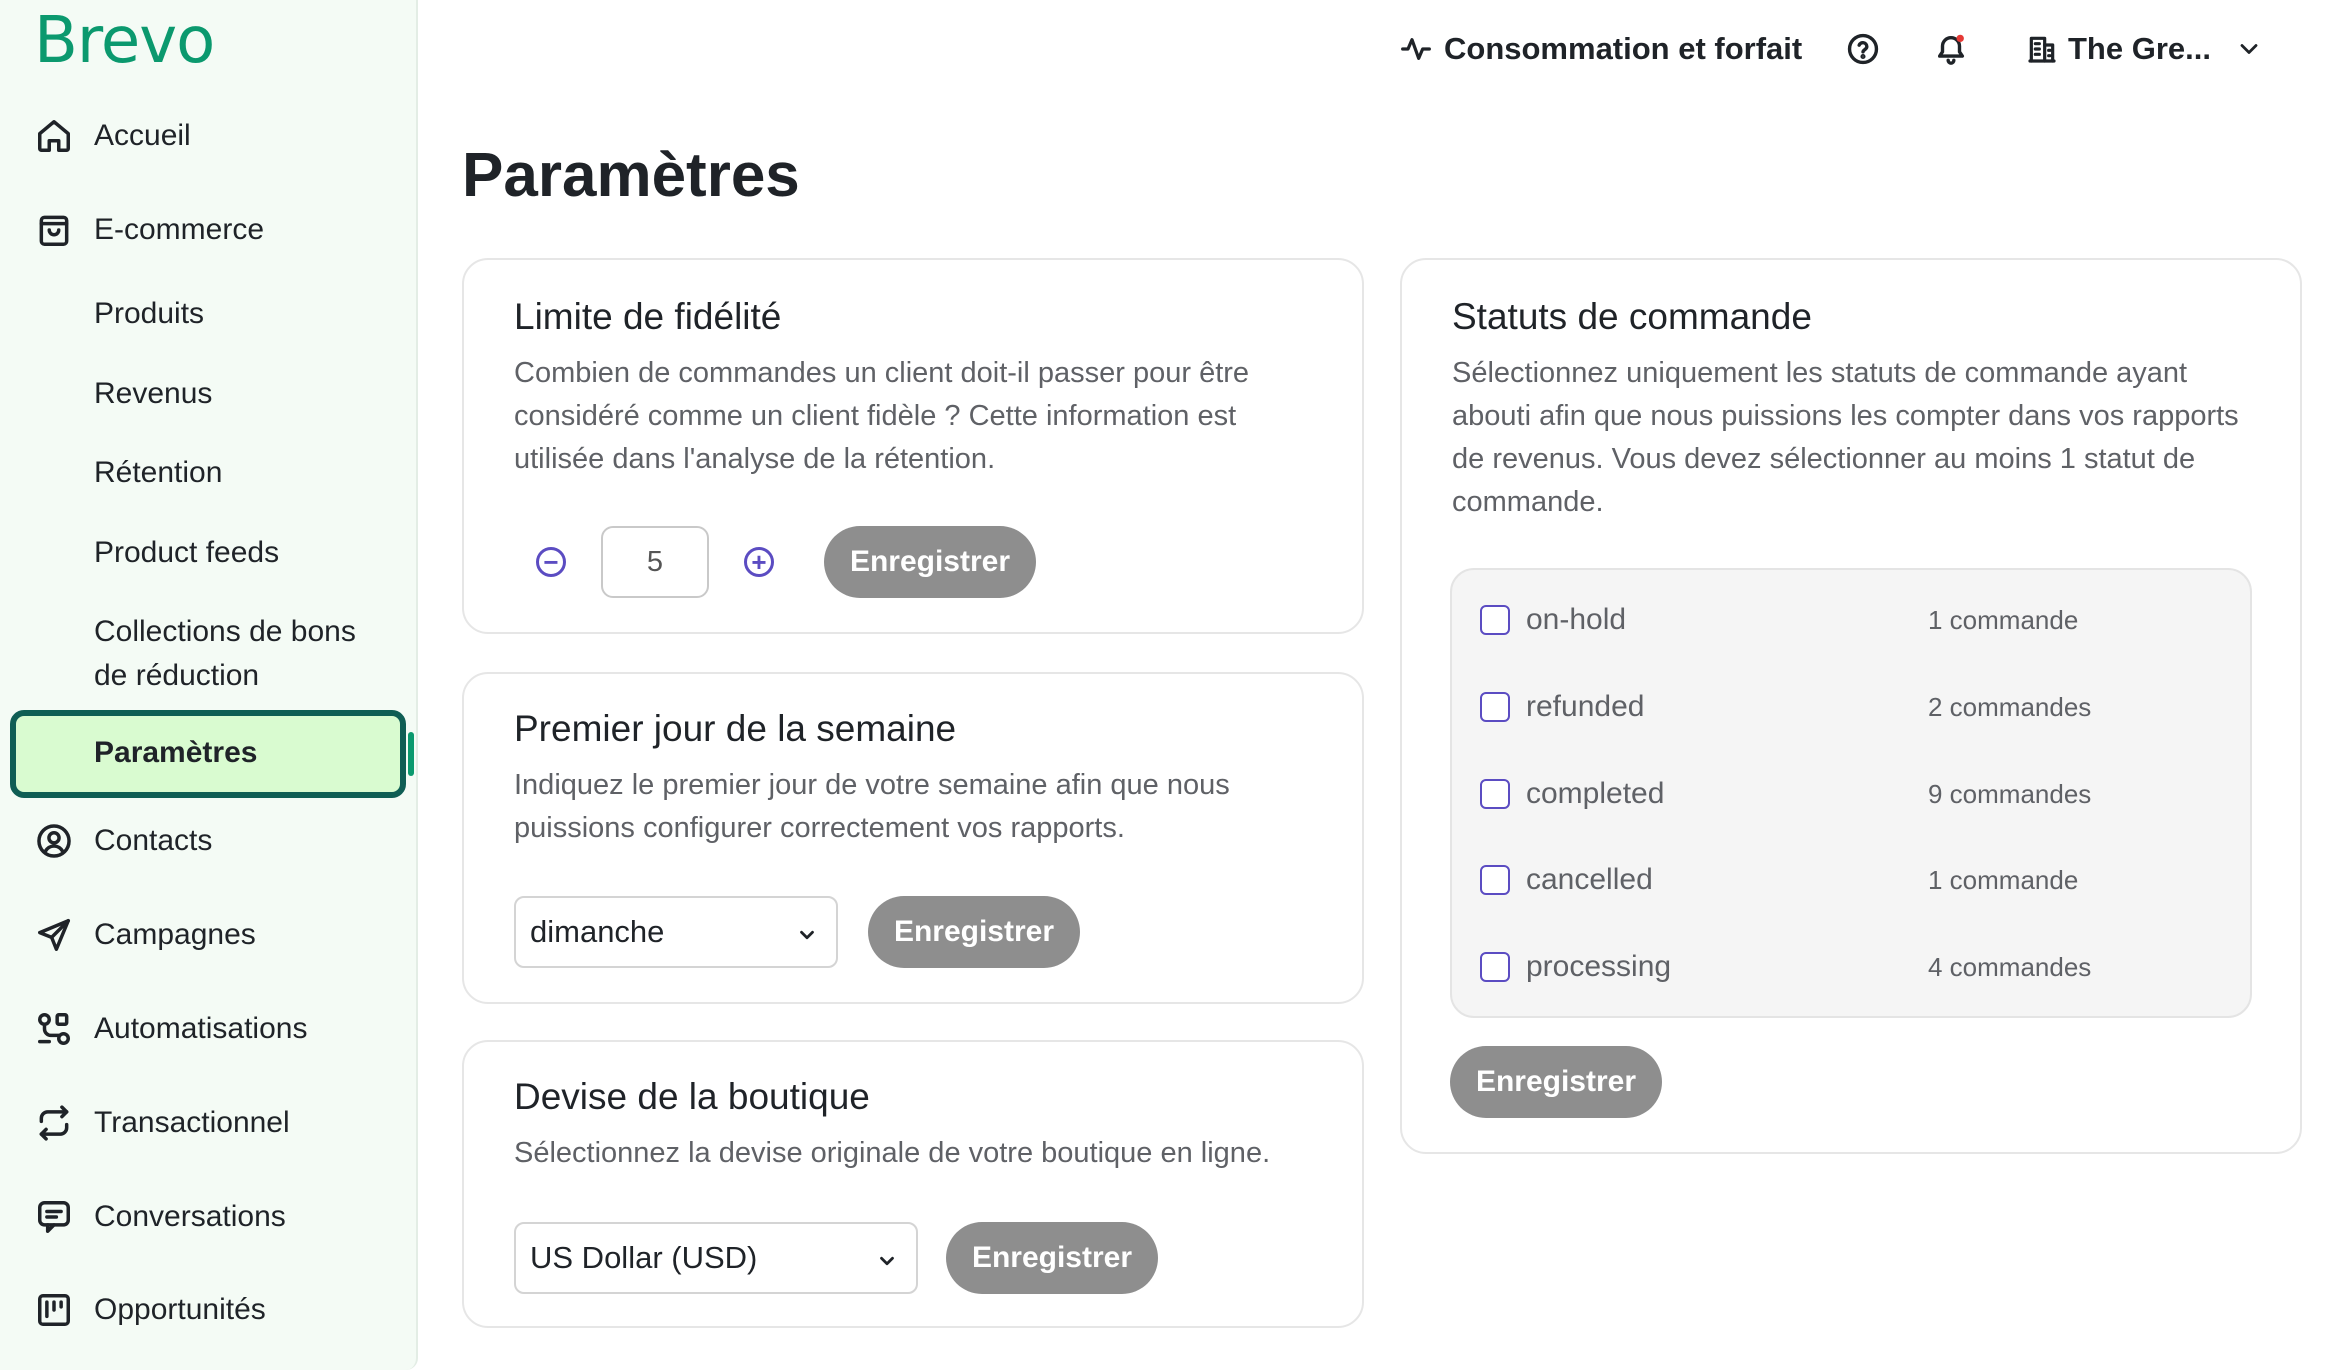  What do you see at coordinates (54, 136) in the screenshot?
I see `home-icon` at bounding box center [54, 136].